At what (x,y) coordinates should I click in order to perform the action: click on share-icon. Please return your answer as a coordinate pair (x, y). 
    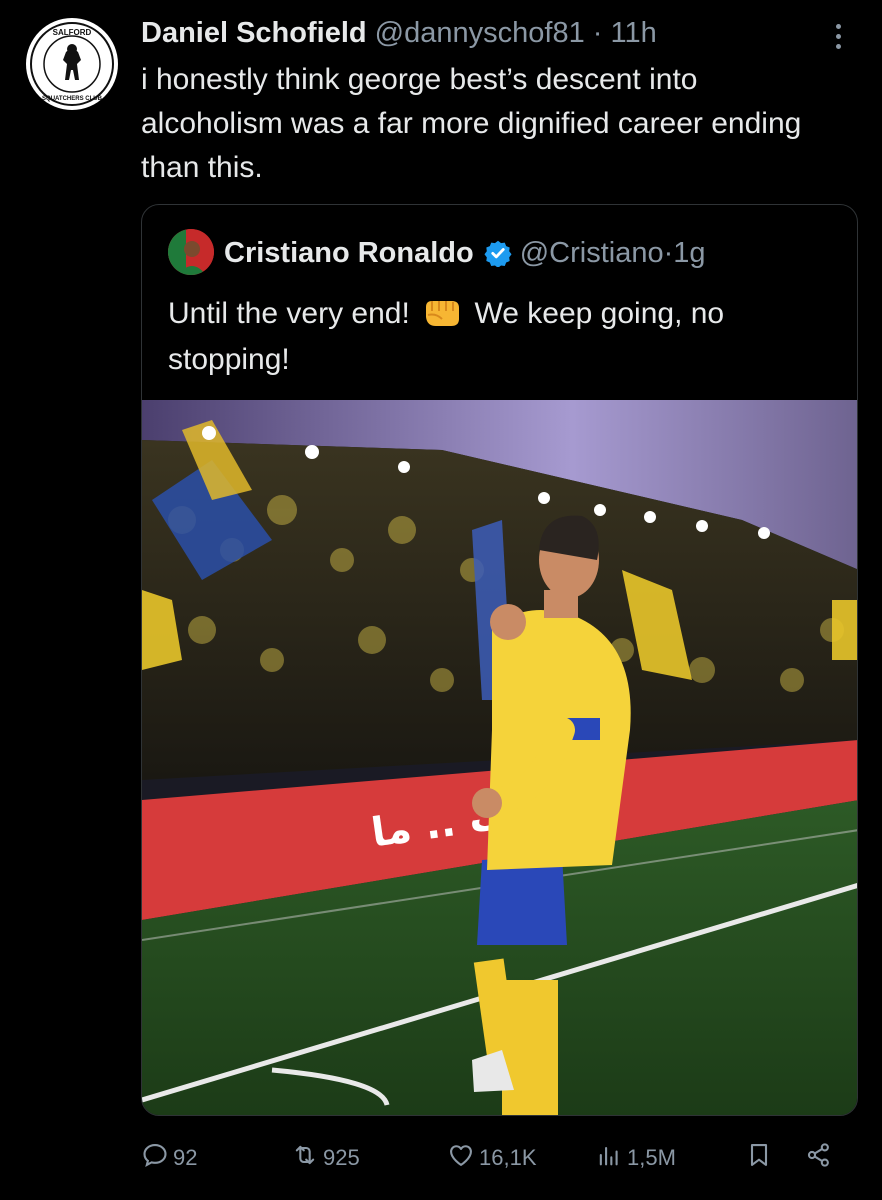
    Looking at the image, I should click on (819, 1158).